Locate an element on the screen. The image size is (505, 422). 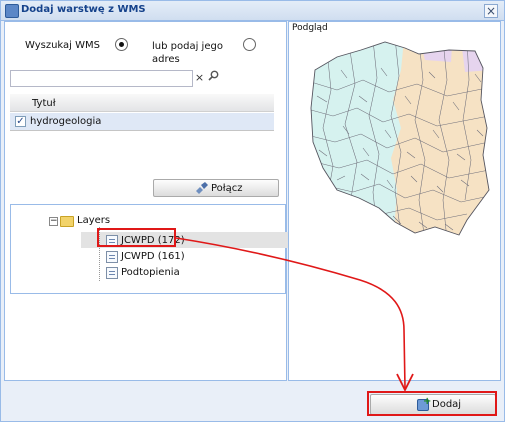
folder-icon is located at coordinates (67, 221).